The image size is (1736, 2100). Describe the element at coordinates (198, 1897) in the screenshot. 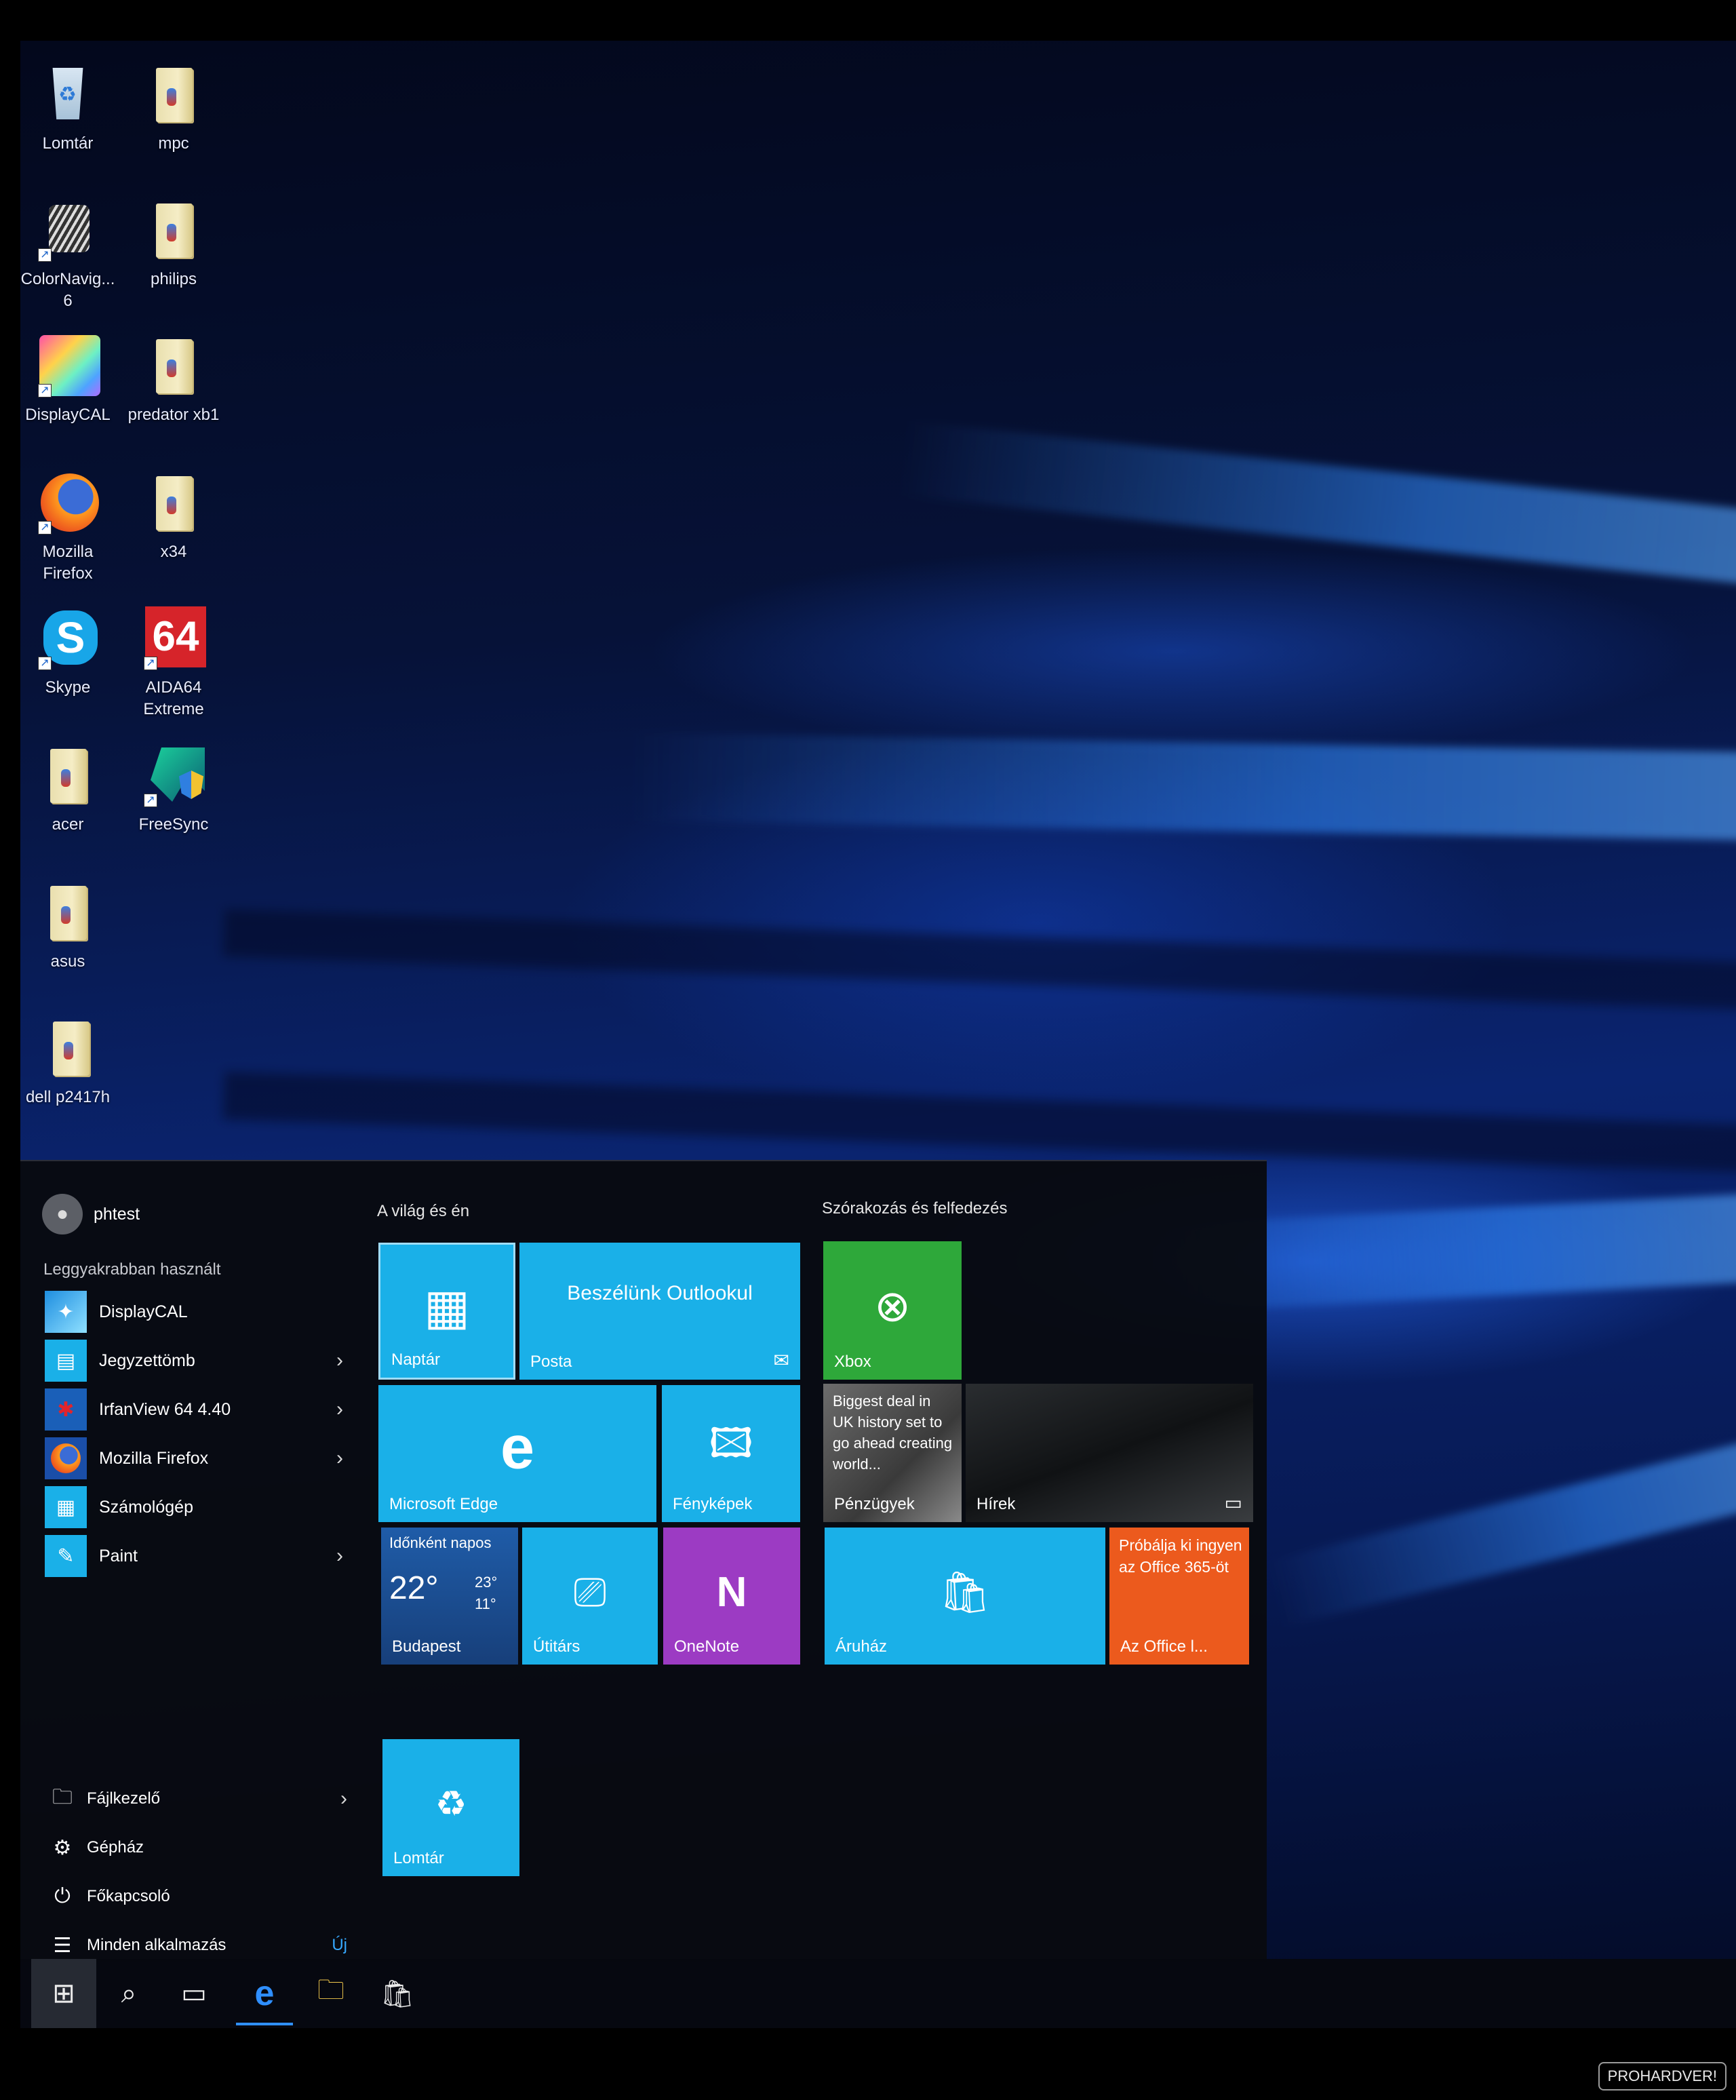

I see `power-item: ⏻ Főkapcsoló` at that location.